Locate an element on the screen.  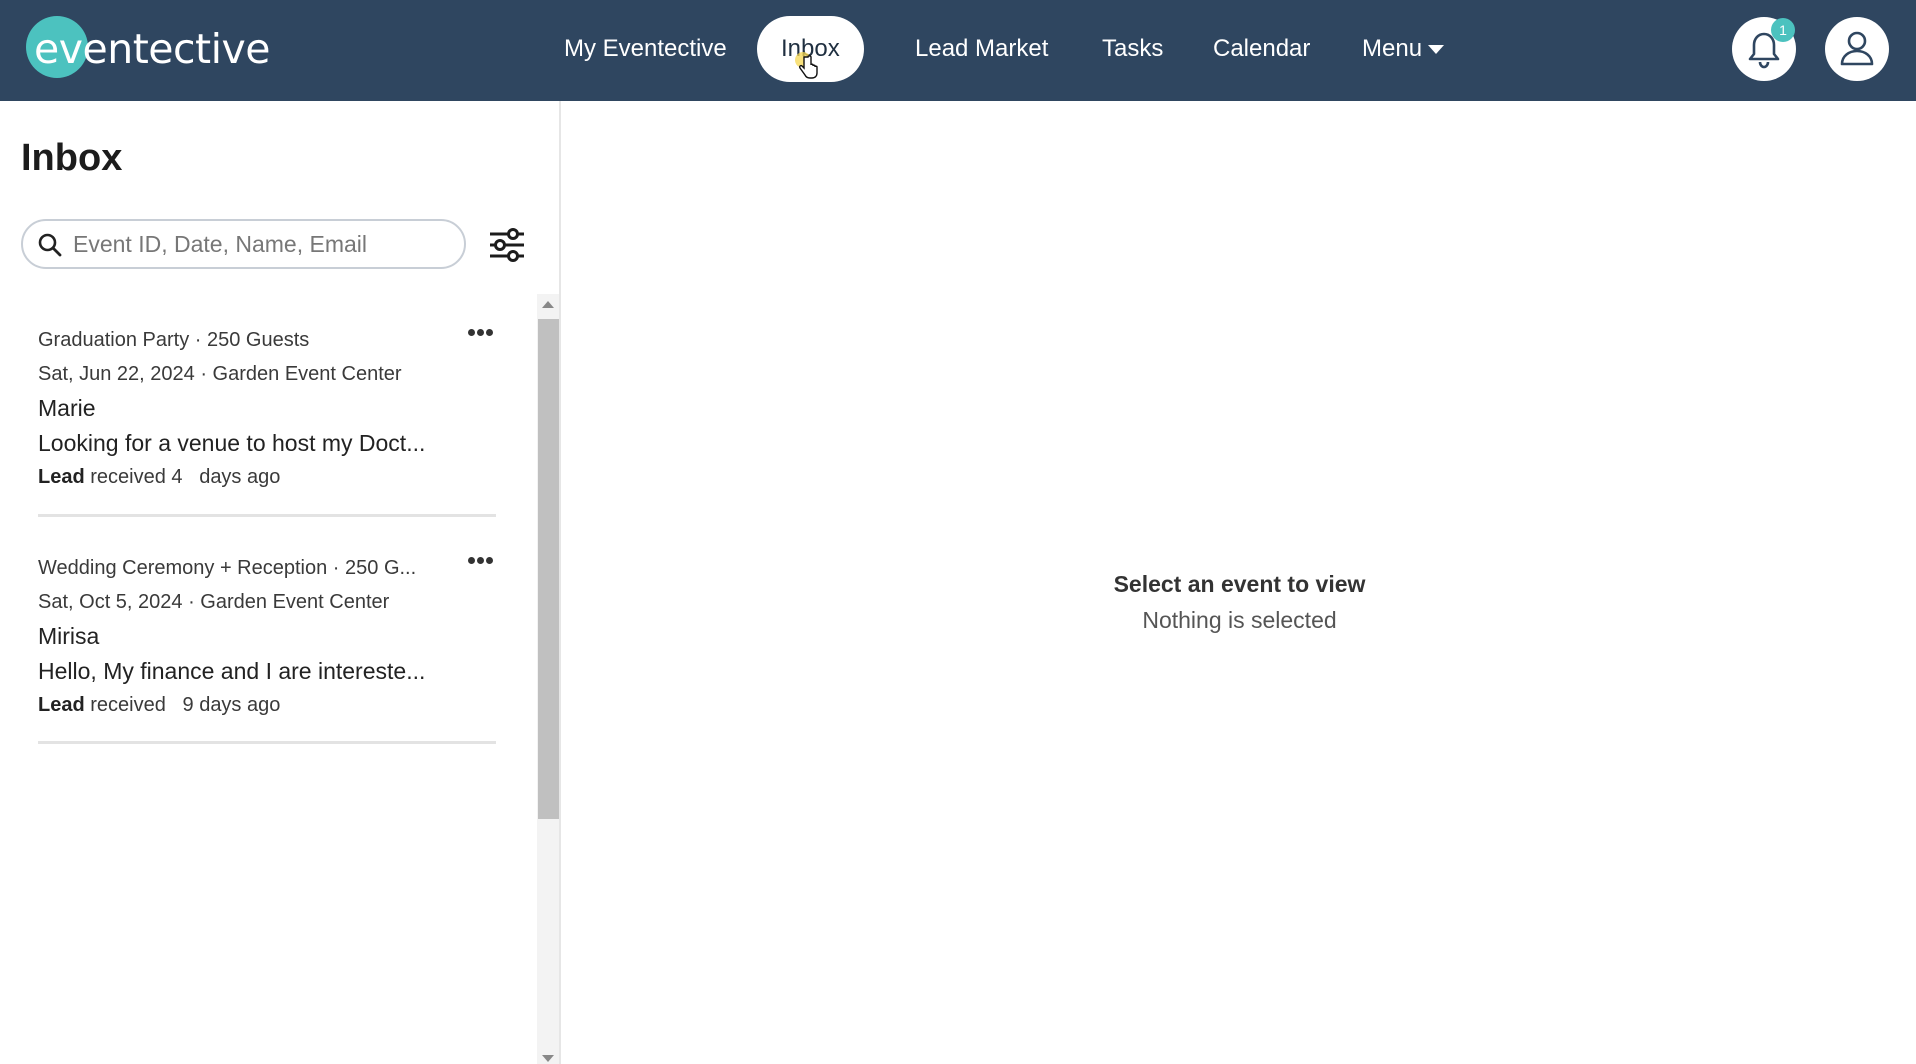
lead-event-info: Graduation Party · 250 Guests is located at coordinates (174, 340).